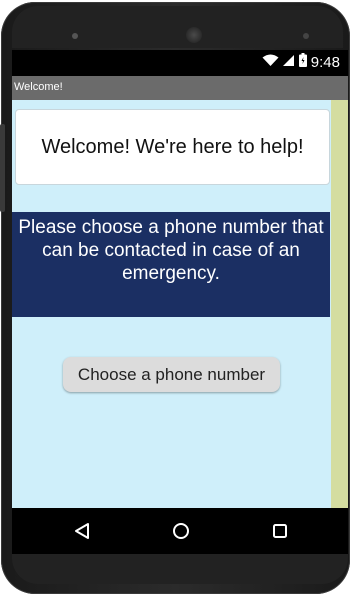  Describe the element at coordinates (171, 374) in the screenshot. I see `choose-phone-number-button: Choose a phone number` at that location.